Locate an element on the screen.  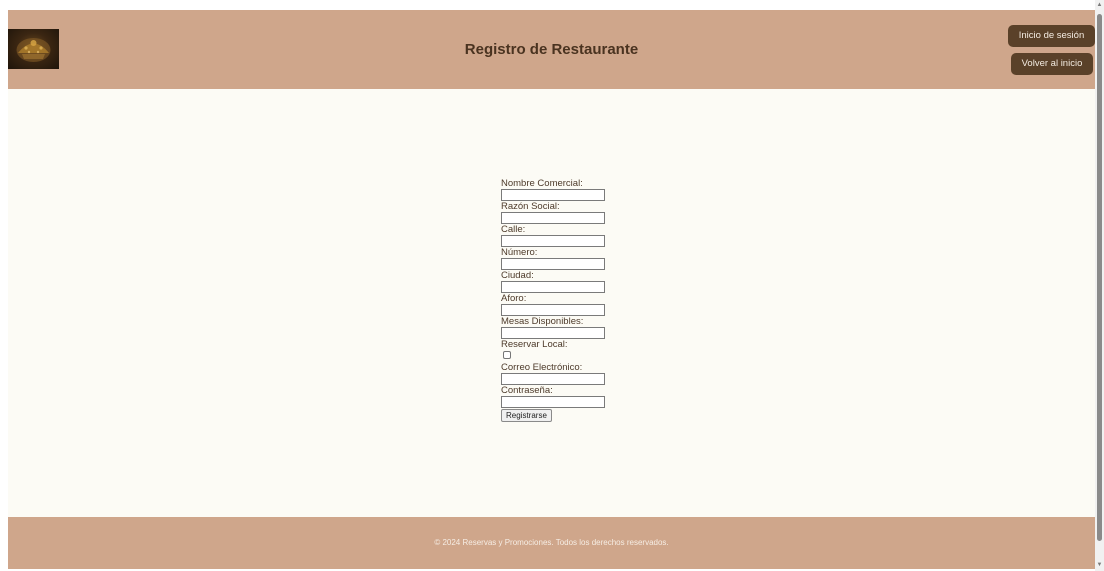
login-button: Inicio de sesión is located at coordinates (1051, 36).